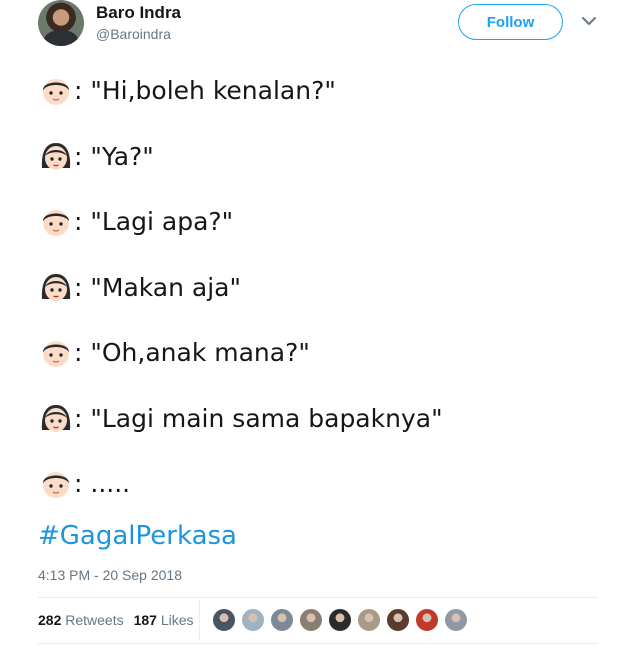 The image size is (635, 652). What do you see at coordinates (154, 222) in the screenshot?
I see `dialogue-text: : "Lagi apa?"` at bounding box center [154, 222].